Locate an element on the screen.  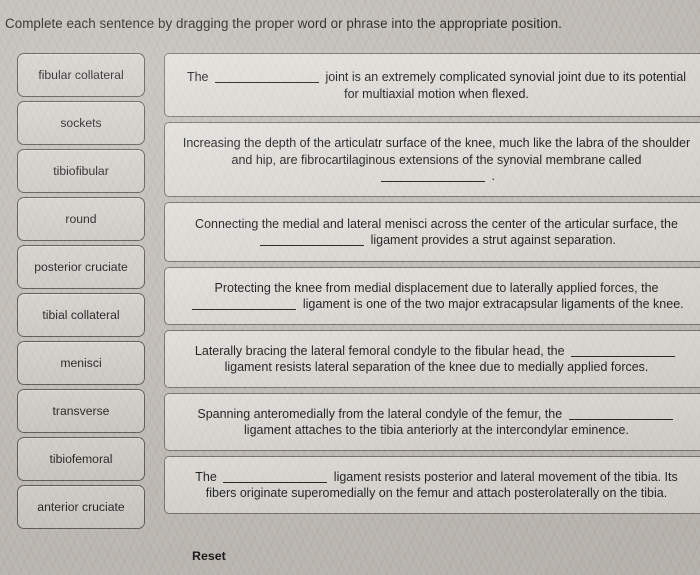
word-chip-tibiofibular: tibiofibular is located at coordinates (81, 171).